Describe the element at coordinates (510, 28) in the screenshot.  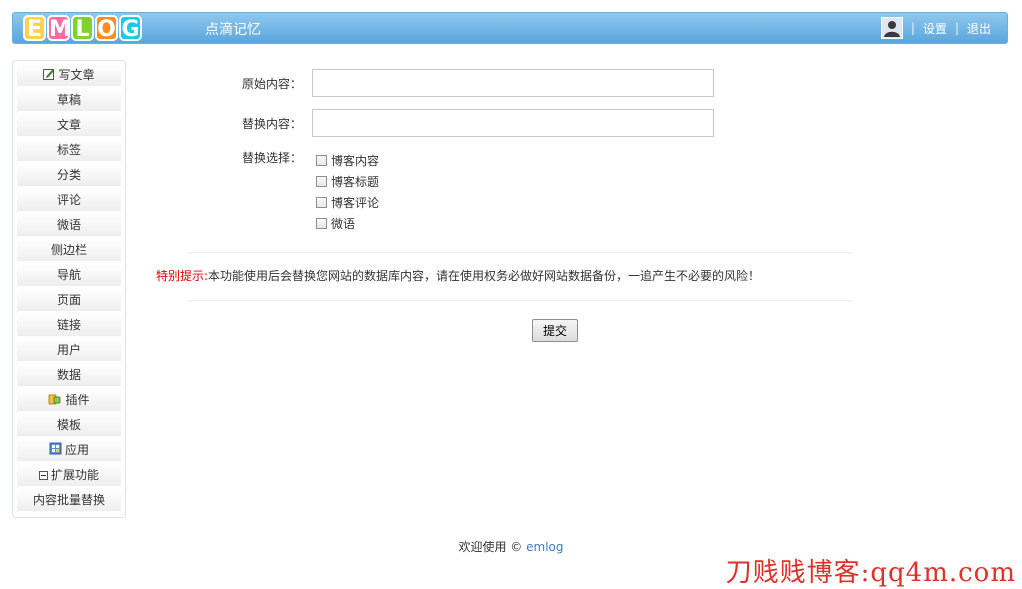
I see `top-header: E M L O G 点滴记忆 | 设置 | 退出` at that location.